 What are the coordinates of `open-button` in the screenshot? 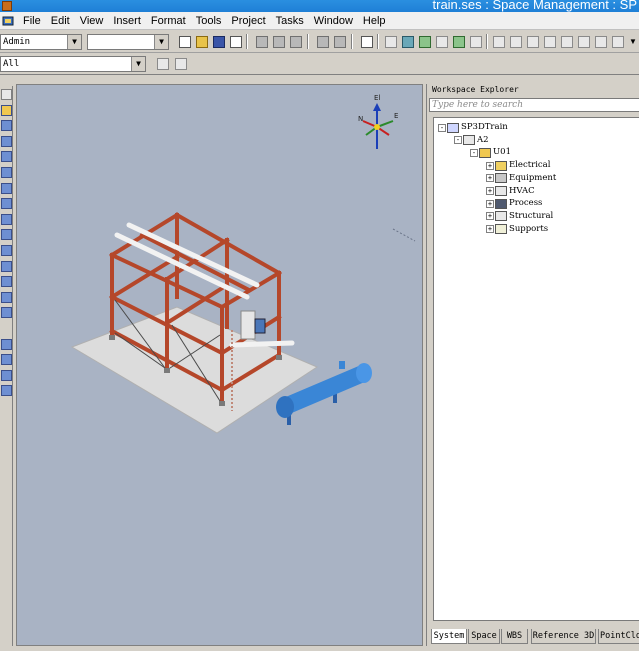 It's located at (201, 41).